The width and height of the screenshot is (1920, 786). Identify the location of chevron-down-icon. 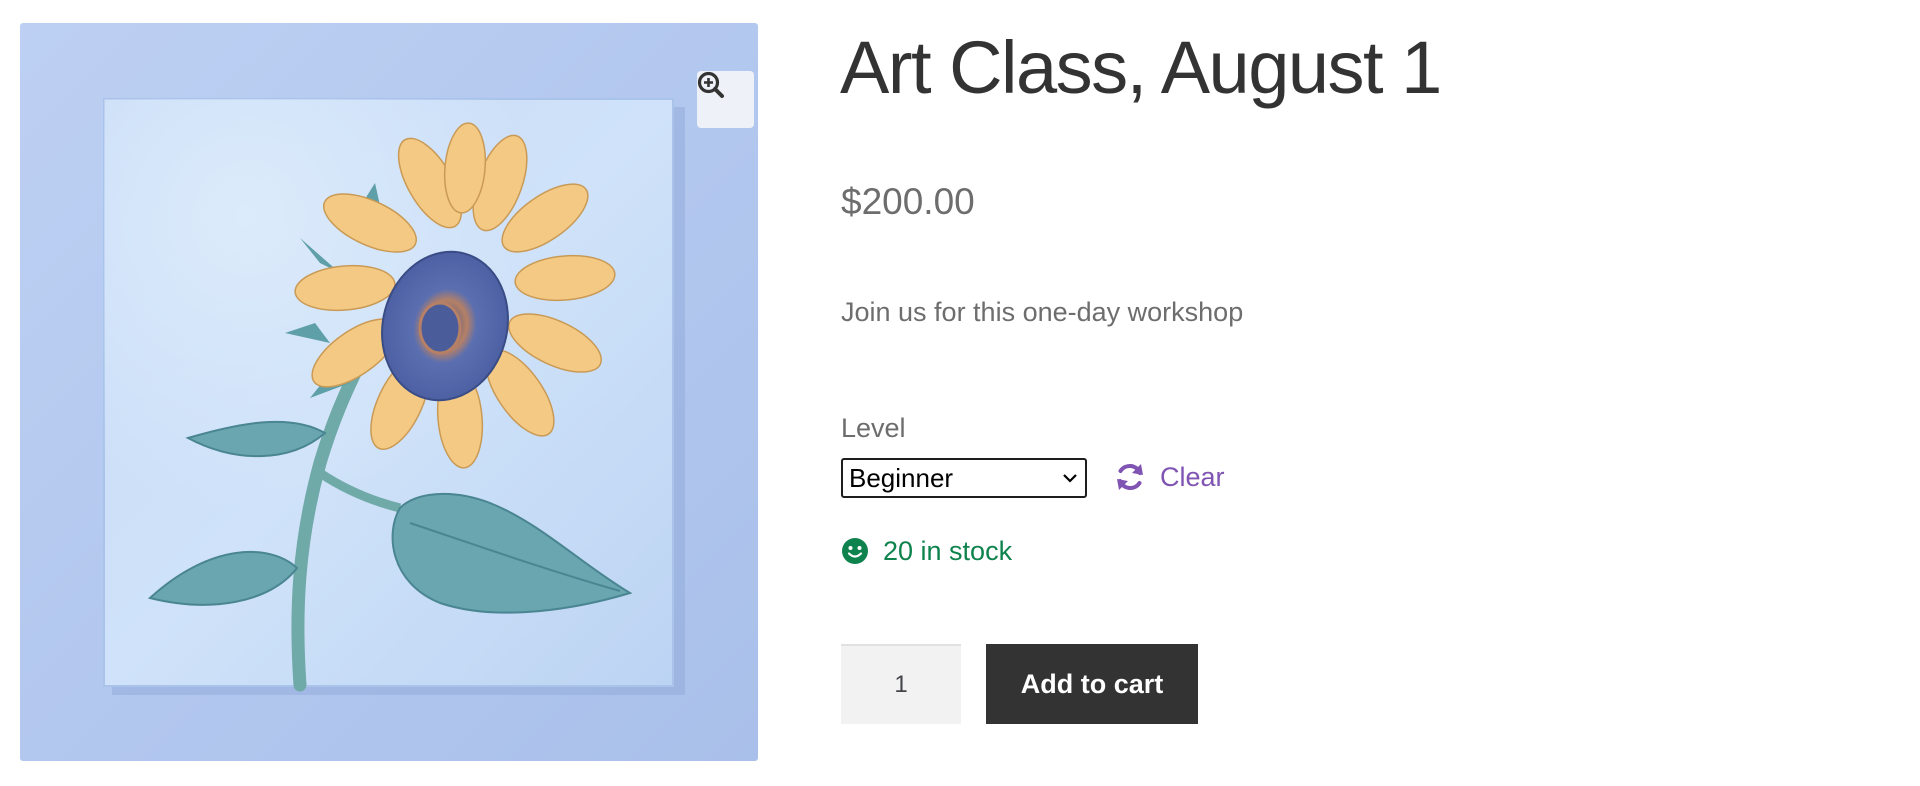
(1070, 478).